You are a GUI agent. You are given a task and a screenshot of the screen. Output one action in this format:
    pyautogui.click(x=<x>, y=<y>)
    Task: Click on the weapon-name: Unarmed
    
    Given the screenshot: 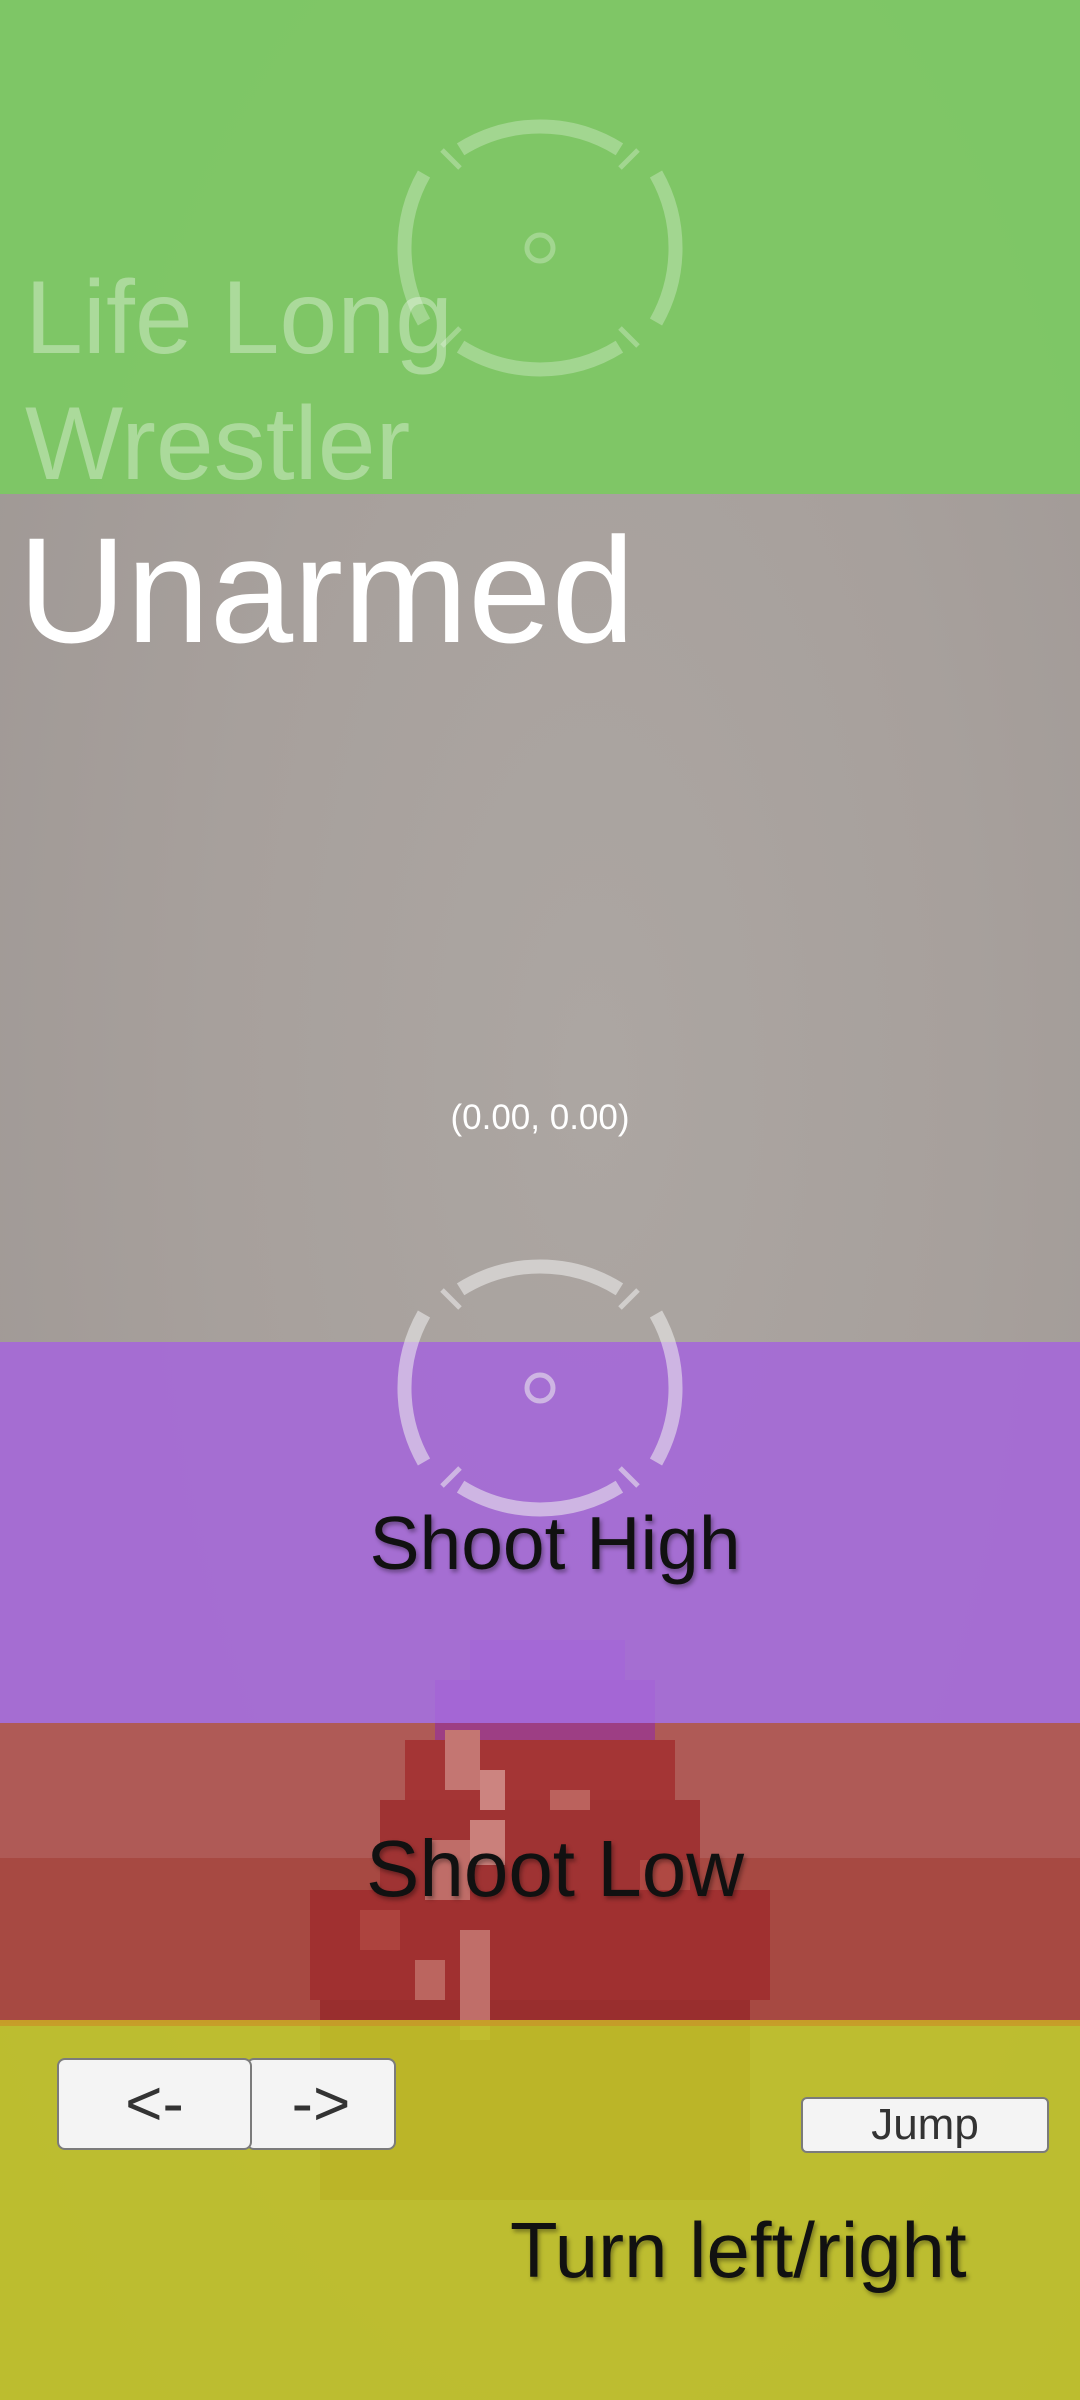 What is the action you would take?
    pyautogui.click(x=326, y=590)
    